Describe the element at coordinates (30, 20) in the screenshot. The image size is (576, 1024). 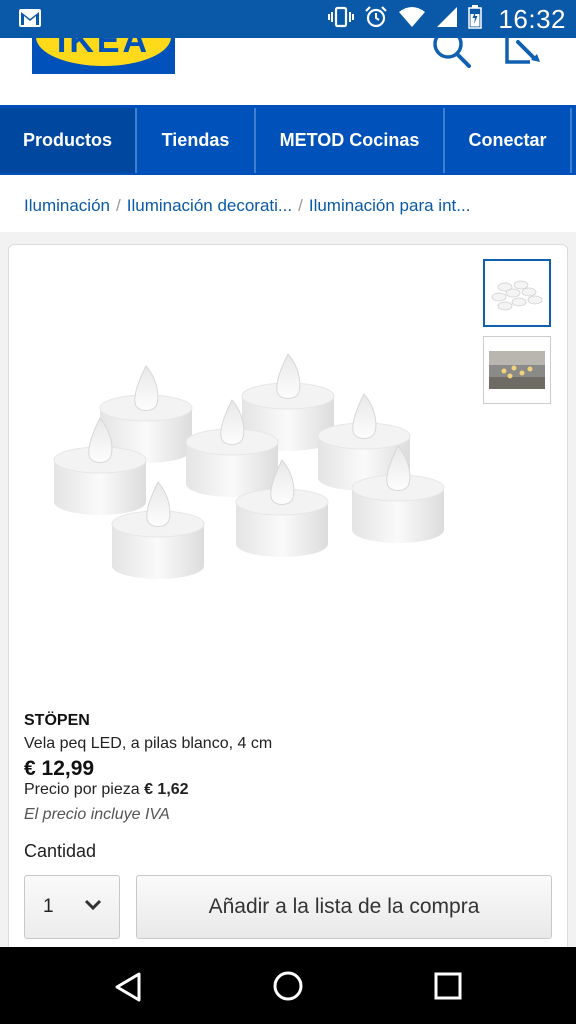
I see `gmail-icon` at that location.